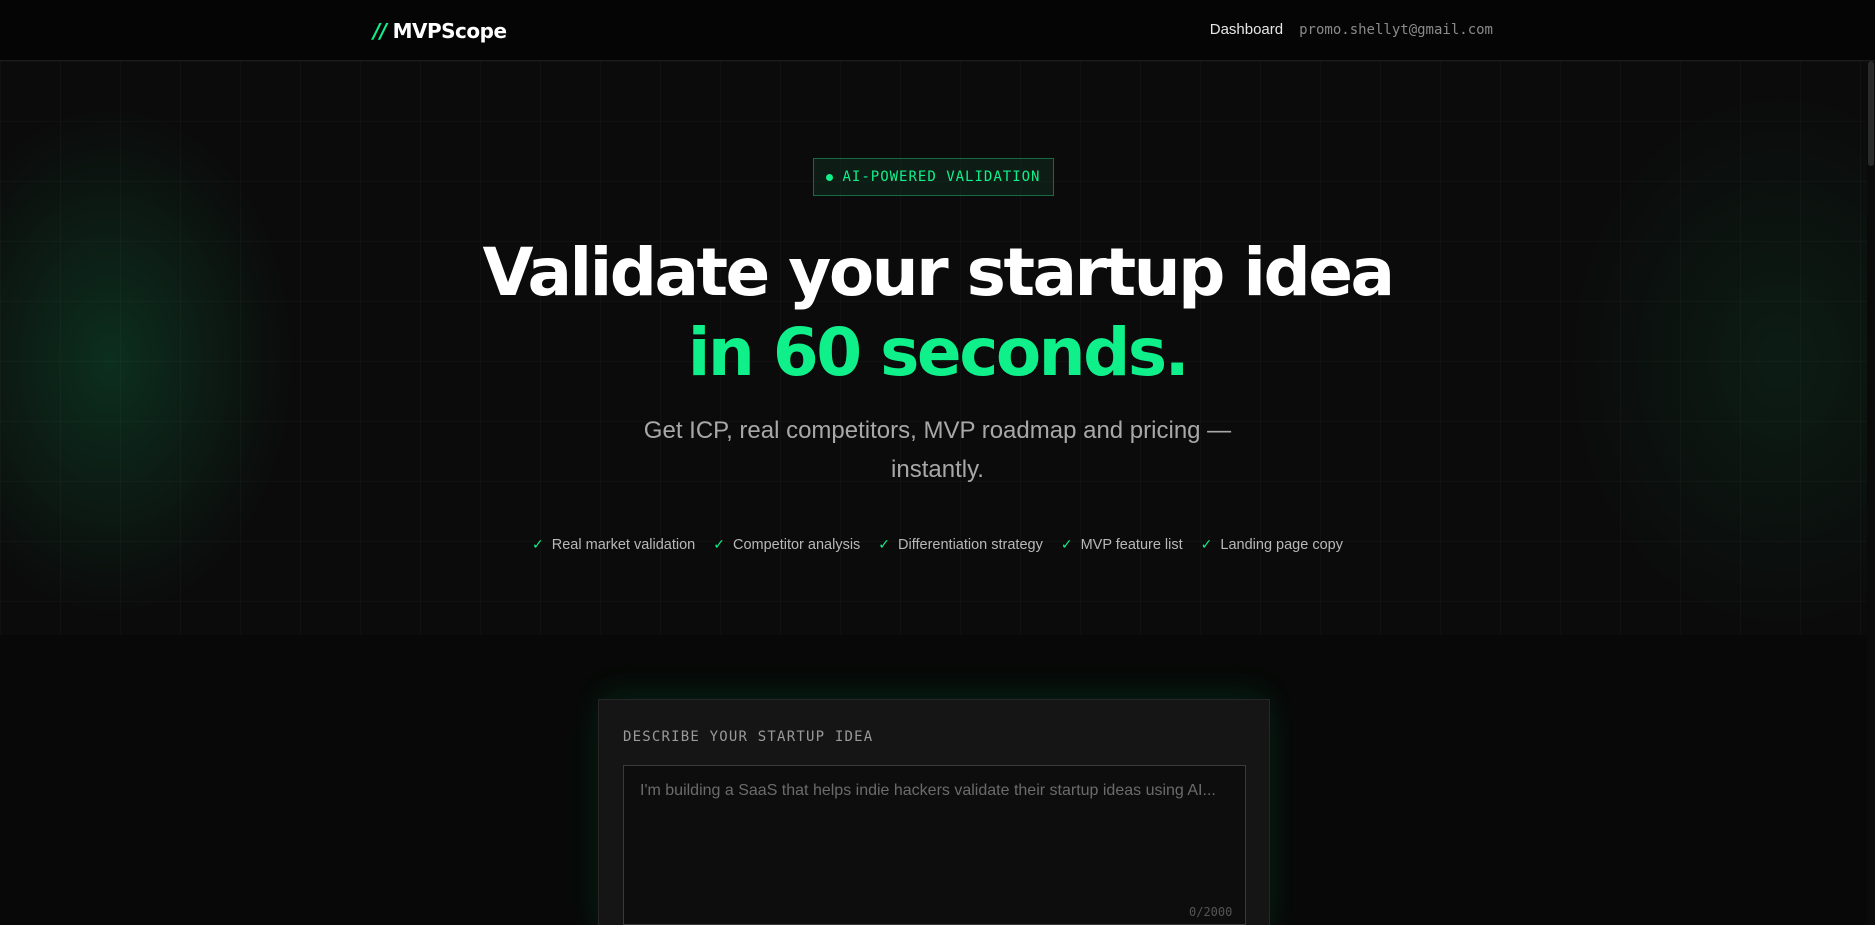  I want to click on headline-line-1: Validate your startup idea, so click(938, 272).